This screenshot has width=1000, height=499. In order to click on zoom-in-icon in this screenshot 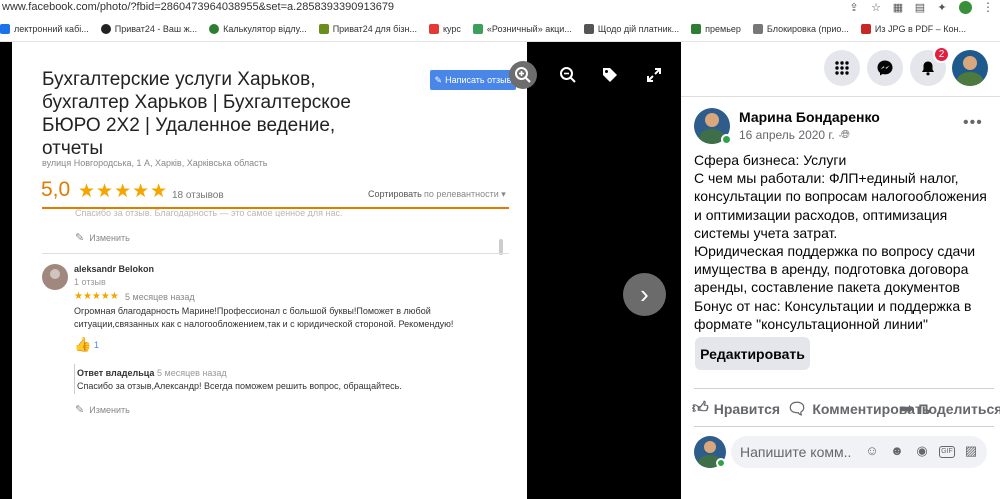, I will do `click(523, 75)`.